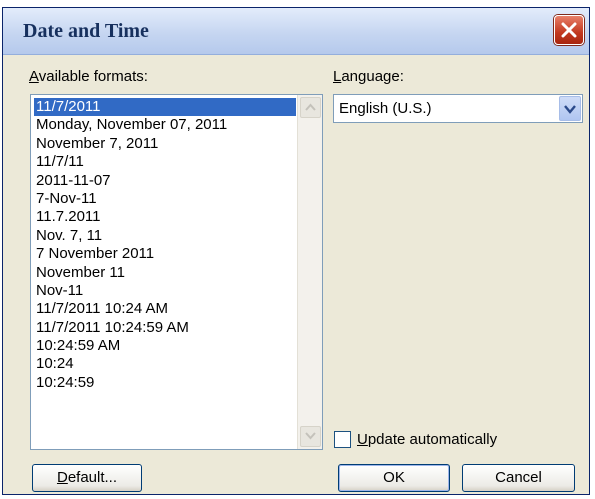 The width and height of the screenshot is (595, 499). I want to click on format-list-item: 11/7/2011 10:24:59 AM, so click(165, 328).